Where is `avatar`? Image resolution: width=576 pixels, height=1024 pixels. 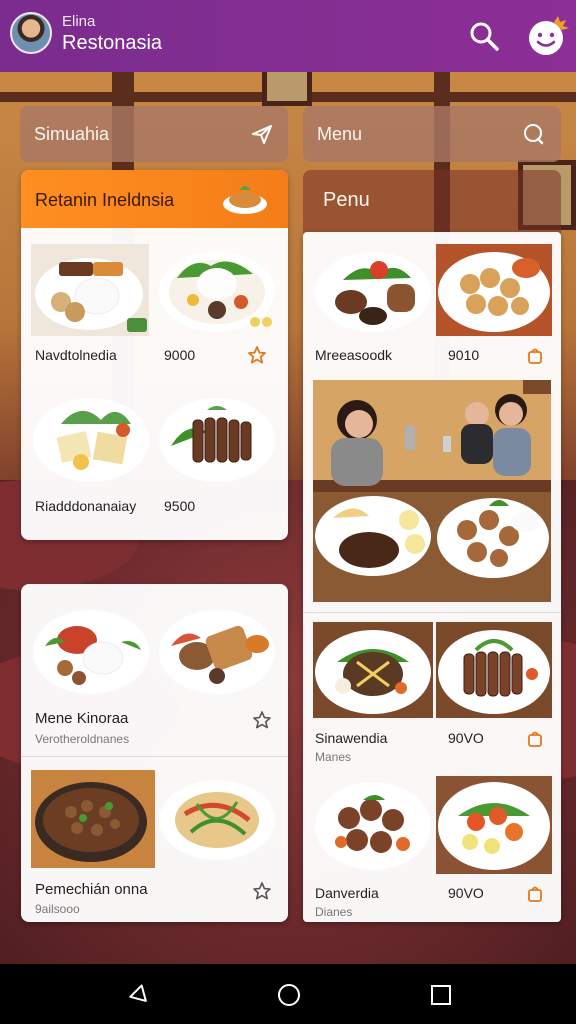
avatar is located at coordinates (31, 33).